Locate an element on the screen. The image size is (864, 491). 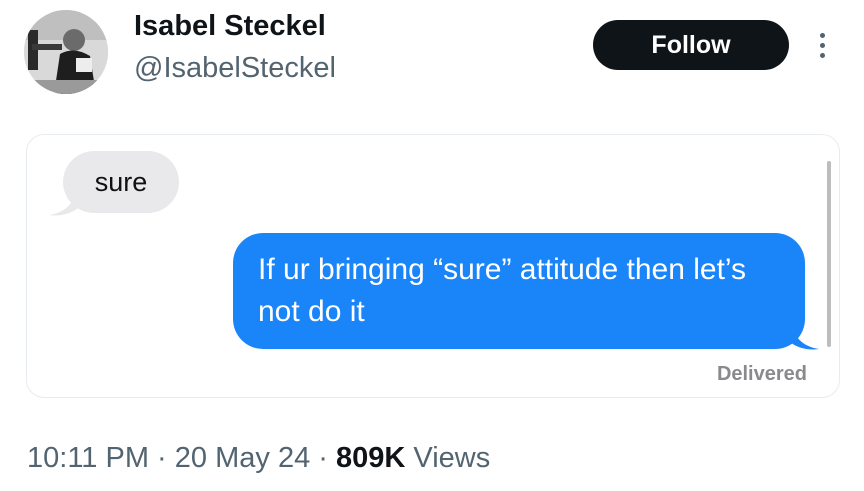
author-display-name: Isabel Steckel is located at coordinates (230, 26).